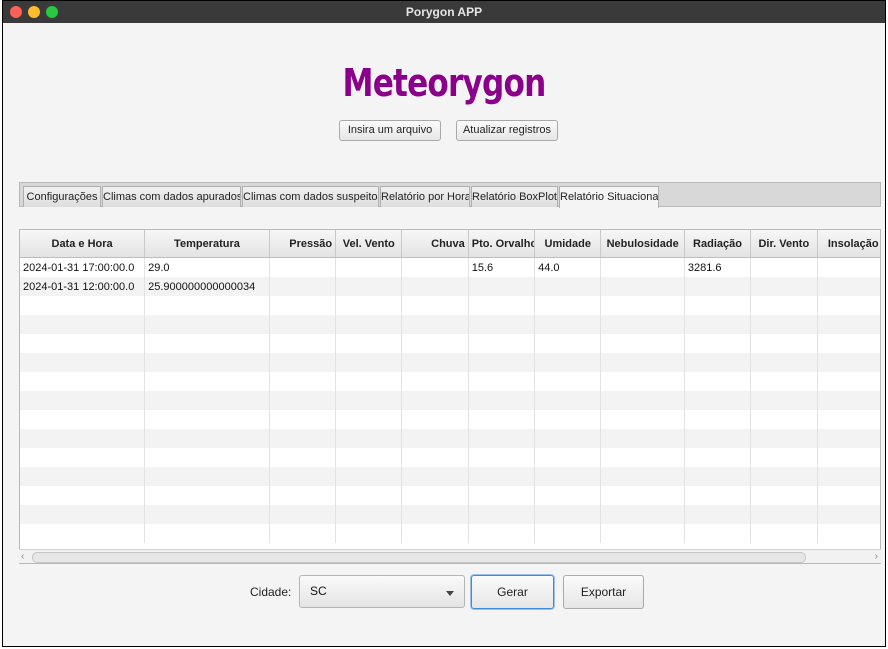 The image size is (888, 649). What do you see at coordinates (502, 244) in the screenshot?
I see `column-header-pto-orvalho: Pto. Orvalho` at bounding box center [502, 244].